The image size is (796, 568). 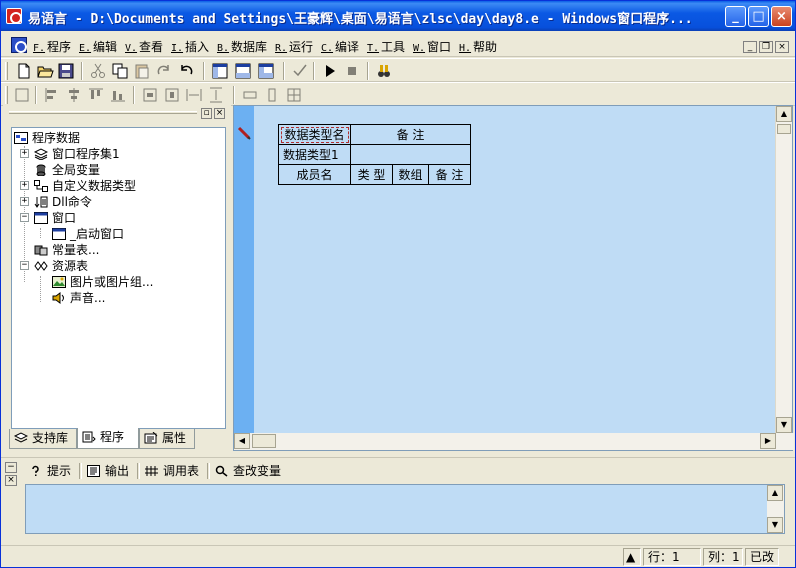 What do you see at coordinates (14, 16) in the screenshot?
I see `app-icon` at bounding box center [14, 16].